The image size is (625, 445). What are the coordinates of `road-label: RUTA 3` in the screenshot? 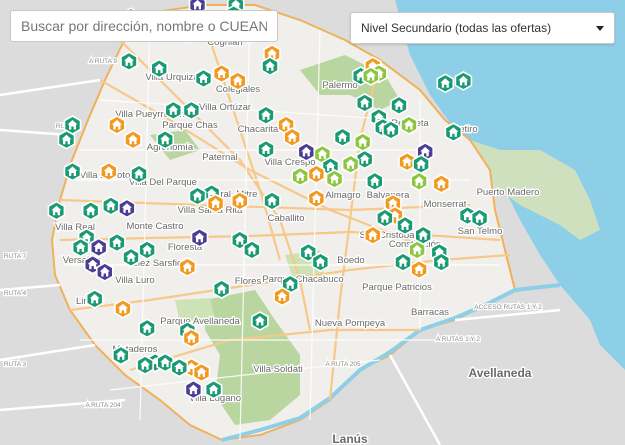 It's located at (15, 364).